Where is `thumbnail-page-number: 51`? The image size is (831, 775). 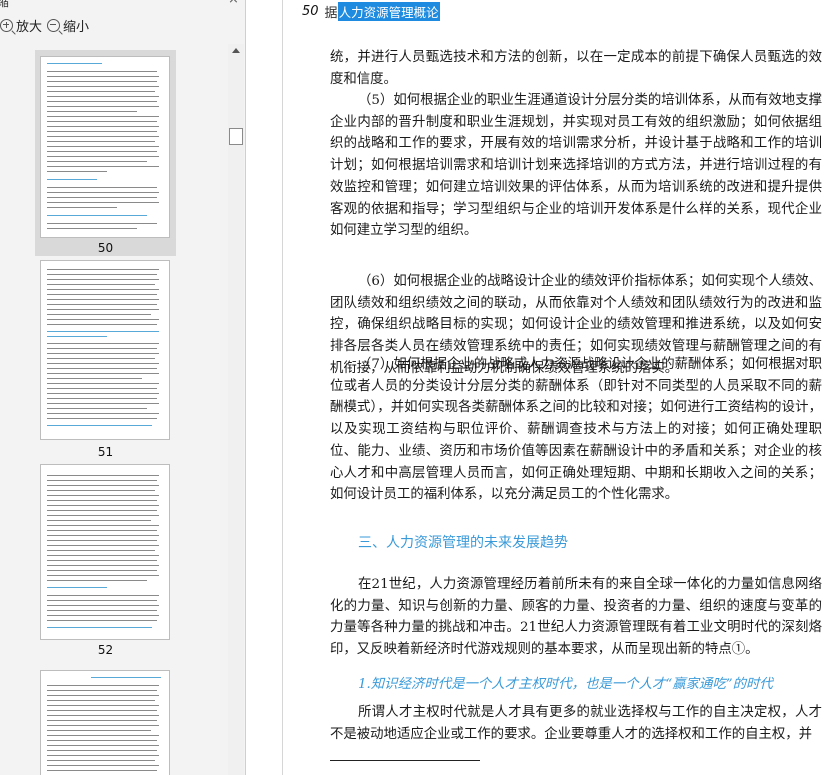 thumbnail-page-number: 51 is located at coordinates (105, 452).